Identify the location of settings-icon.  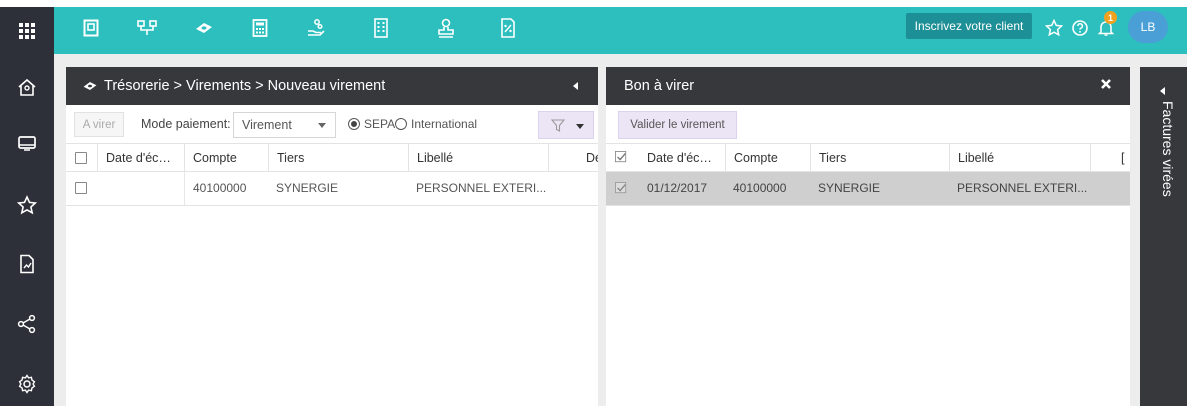
(27, 384).